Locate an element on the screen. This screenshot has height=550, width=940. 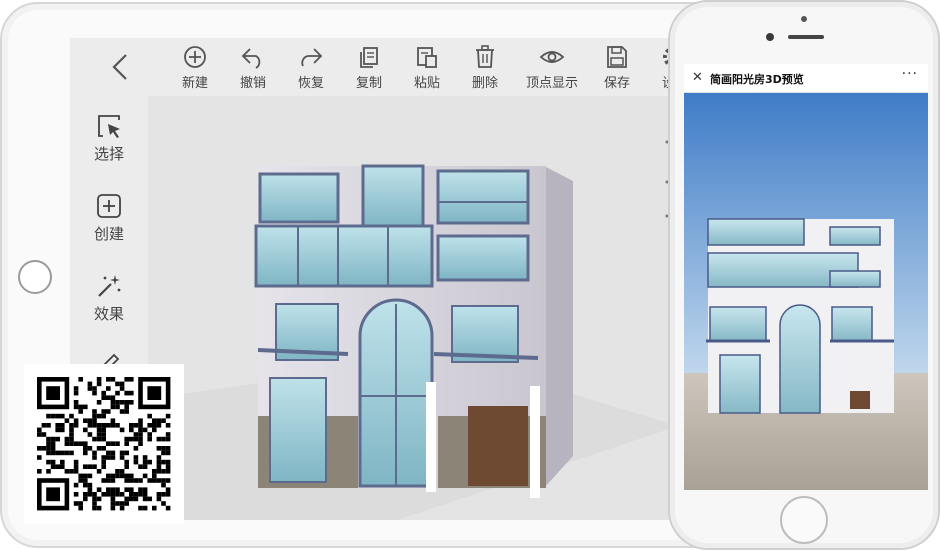
sidebar-item-create: 创建 is located at coordinates (109, 218).